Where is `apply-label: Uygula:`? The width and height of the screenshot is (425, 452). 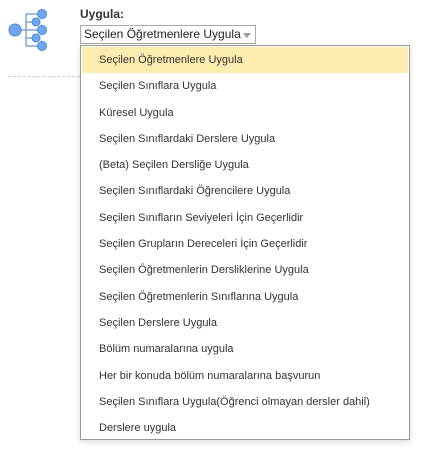 apply-label: Uygula: is located at coordinates (102, 14).